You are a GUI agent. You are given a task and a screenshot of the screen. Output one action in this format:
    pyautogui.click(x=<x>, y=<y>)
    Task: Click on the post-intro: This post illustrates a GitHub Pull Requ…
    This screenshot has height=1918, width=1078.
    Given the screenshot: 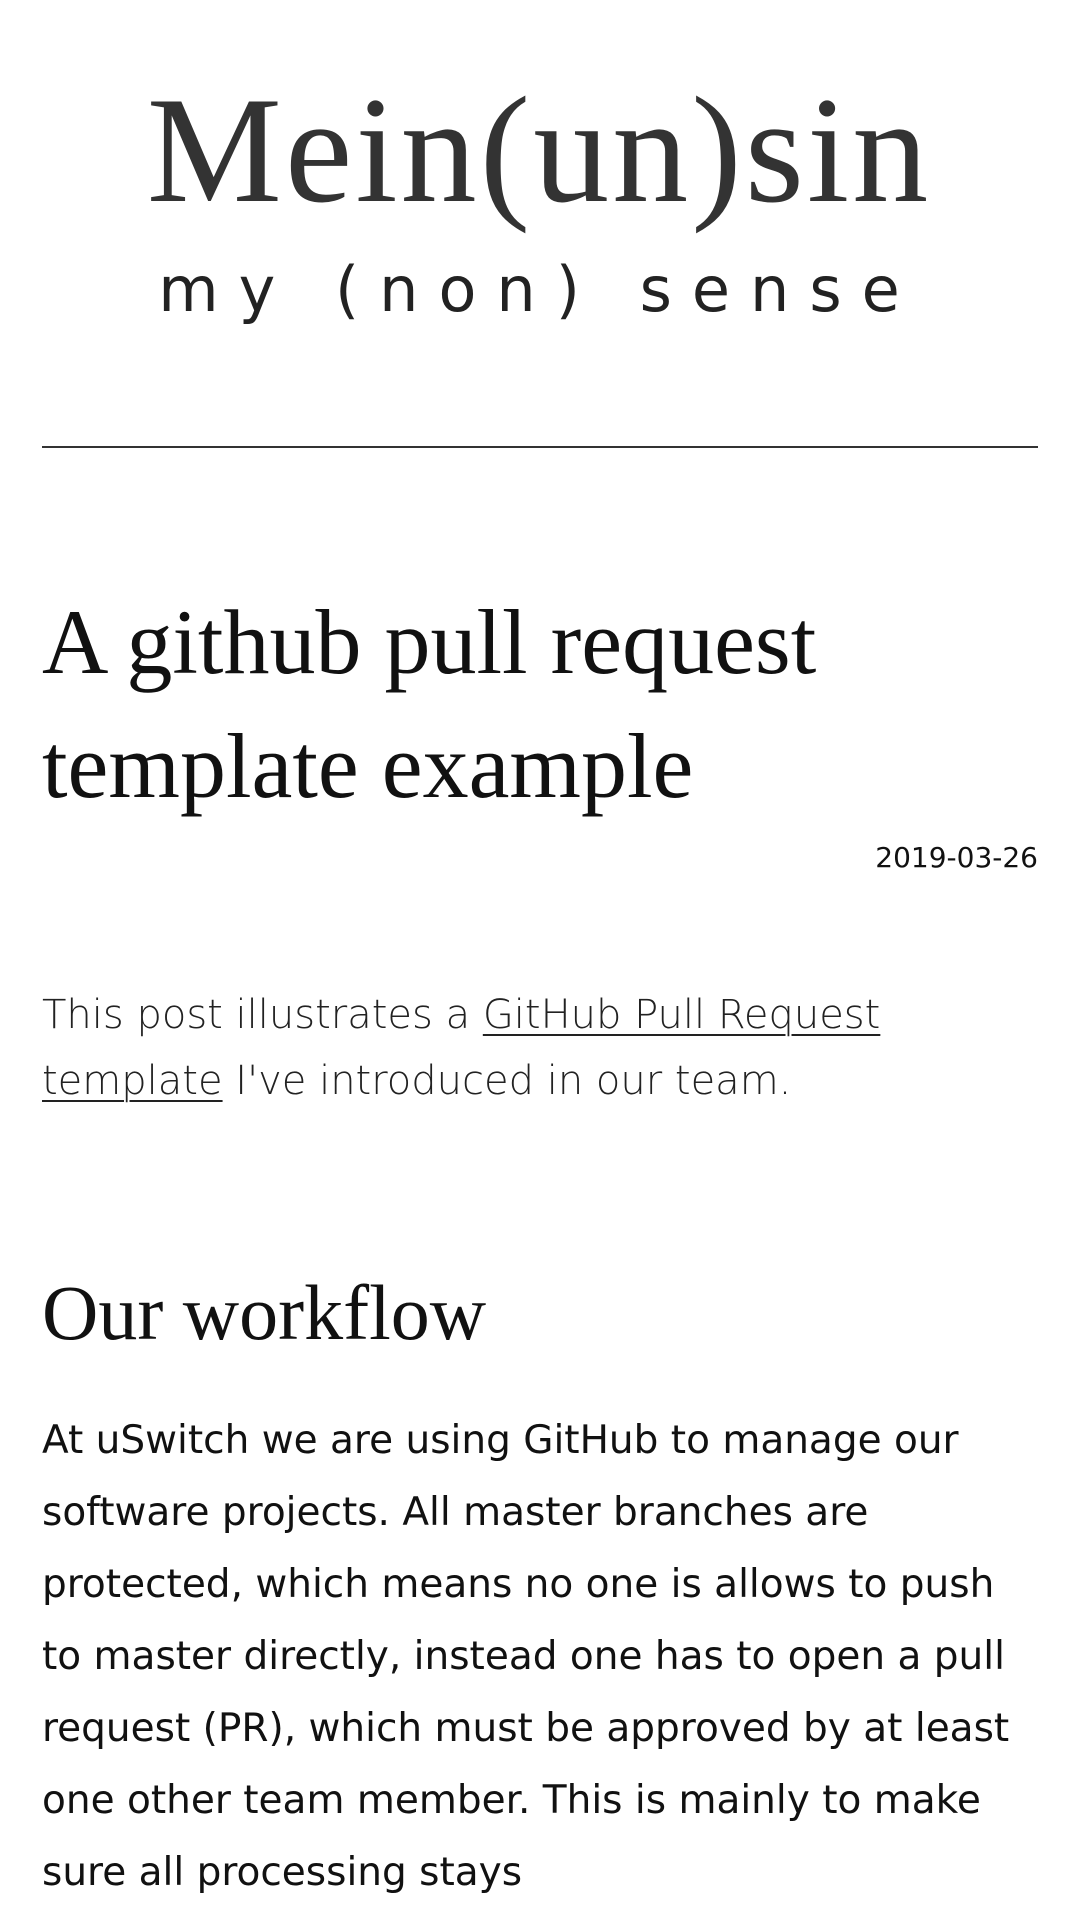 What is the action you would take?
    pyautogui.click(x=540, y=1048)
    